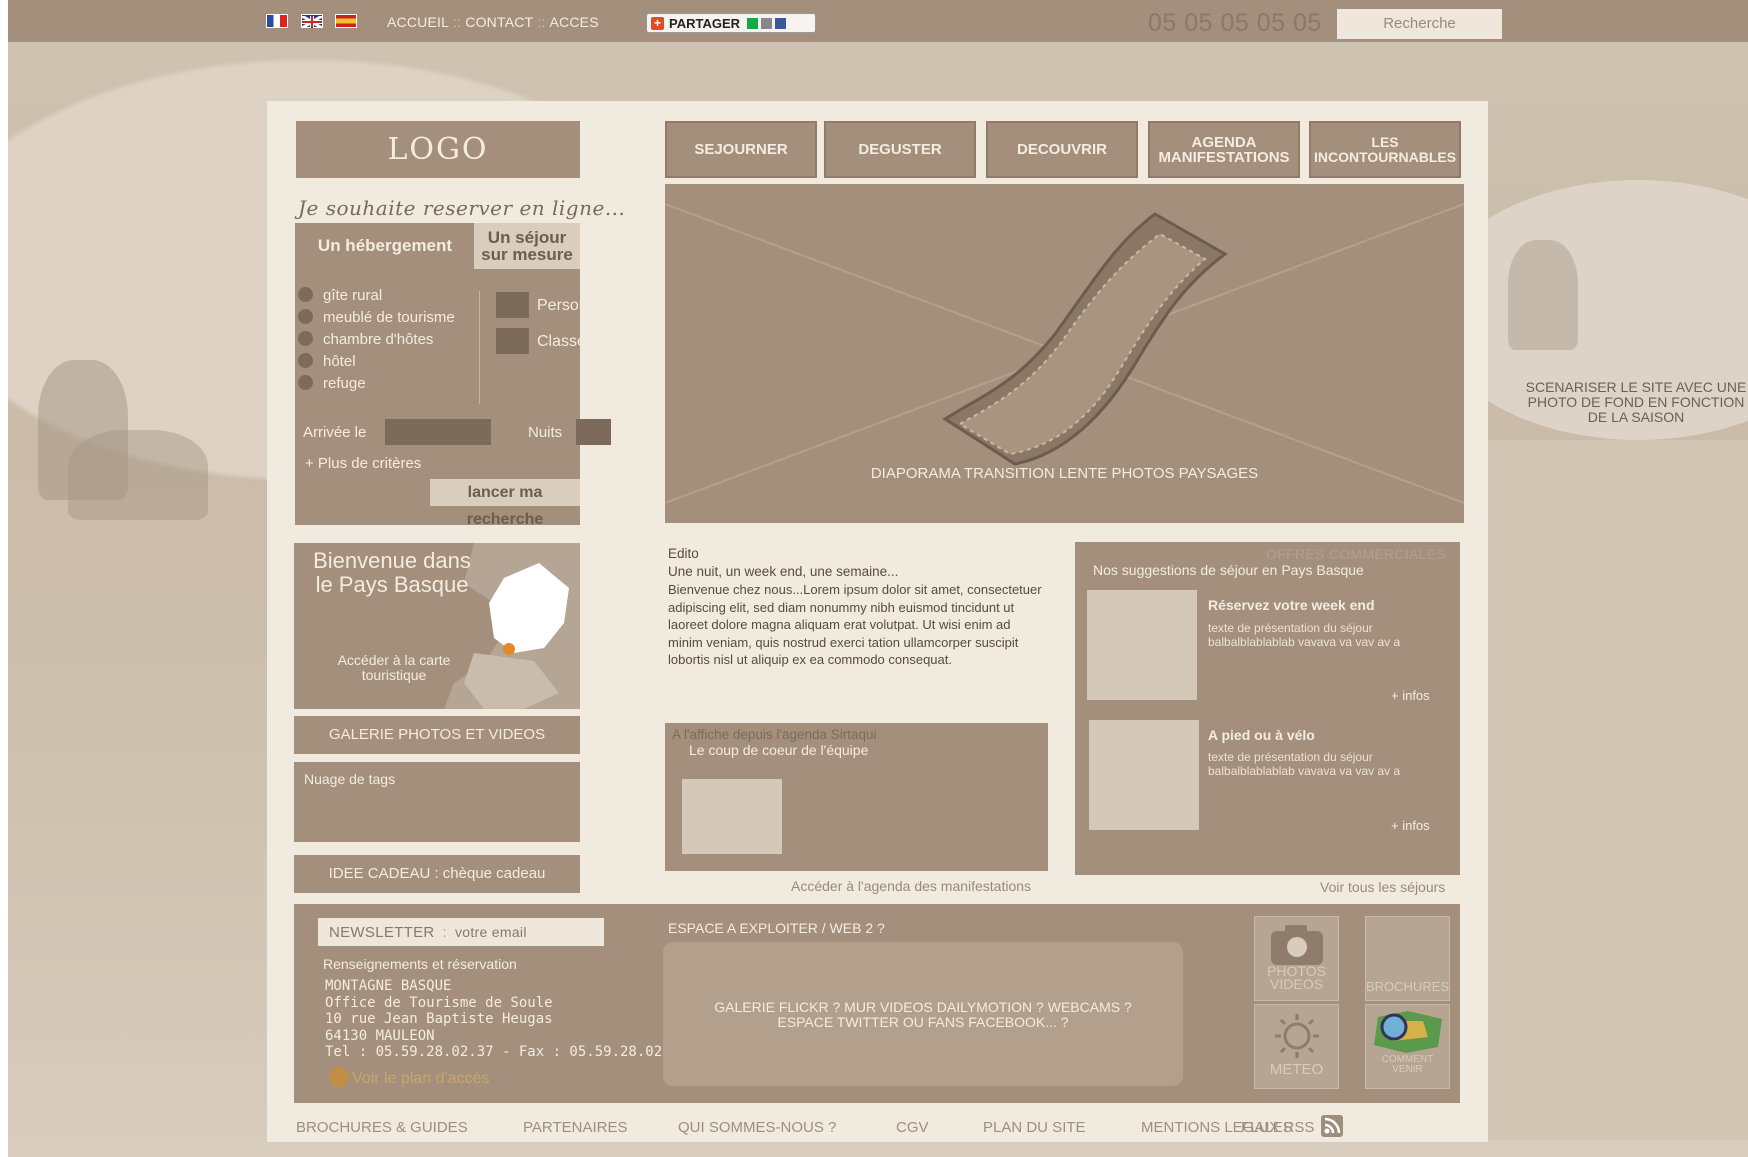 The height and width of the screenshot is (1157, 1748). What do you see at coordinates (378, 339) in the screenshot?
I see `radio-label: chambre d'hôtes` at bounding box center [378, 339].